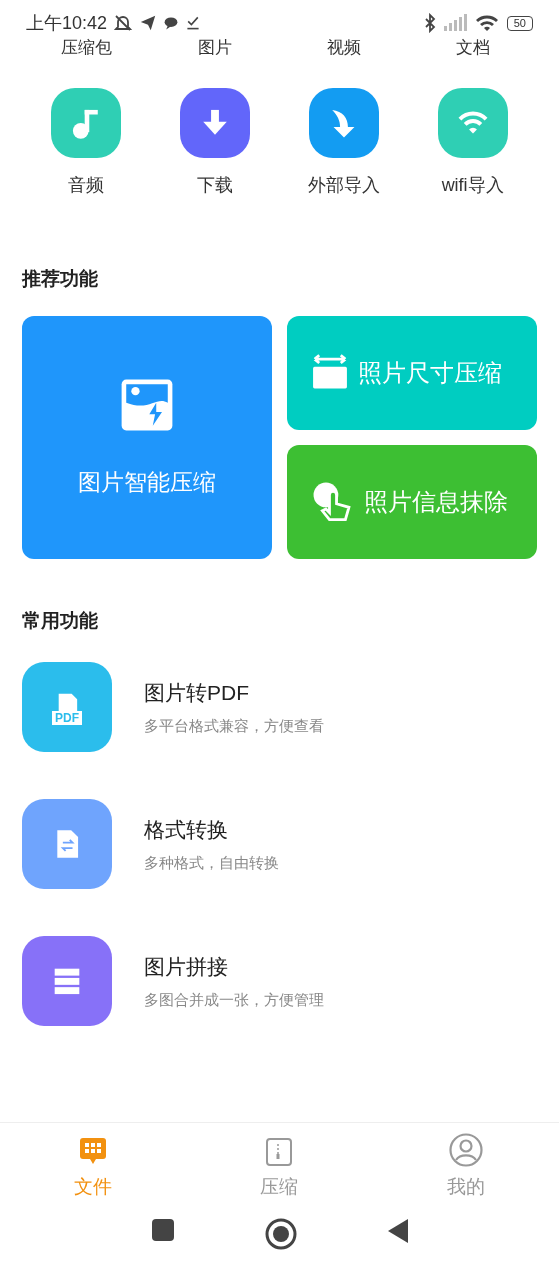  What do you see at coordinates (486, 23) in the screenshot?
I see `wifi-signal-icon` at bounding box center [486, 23].